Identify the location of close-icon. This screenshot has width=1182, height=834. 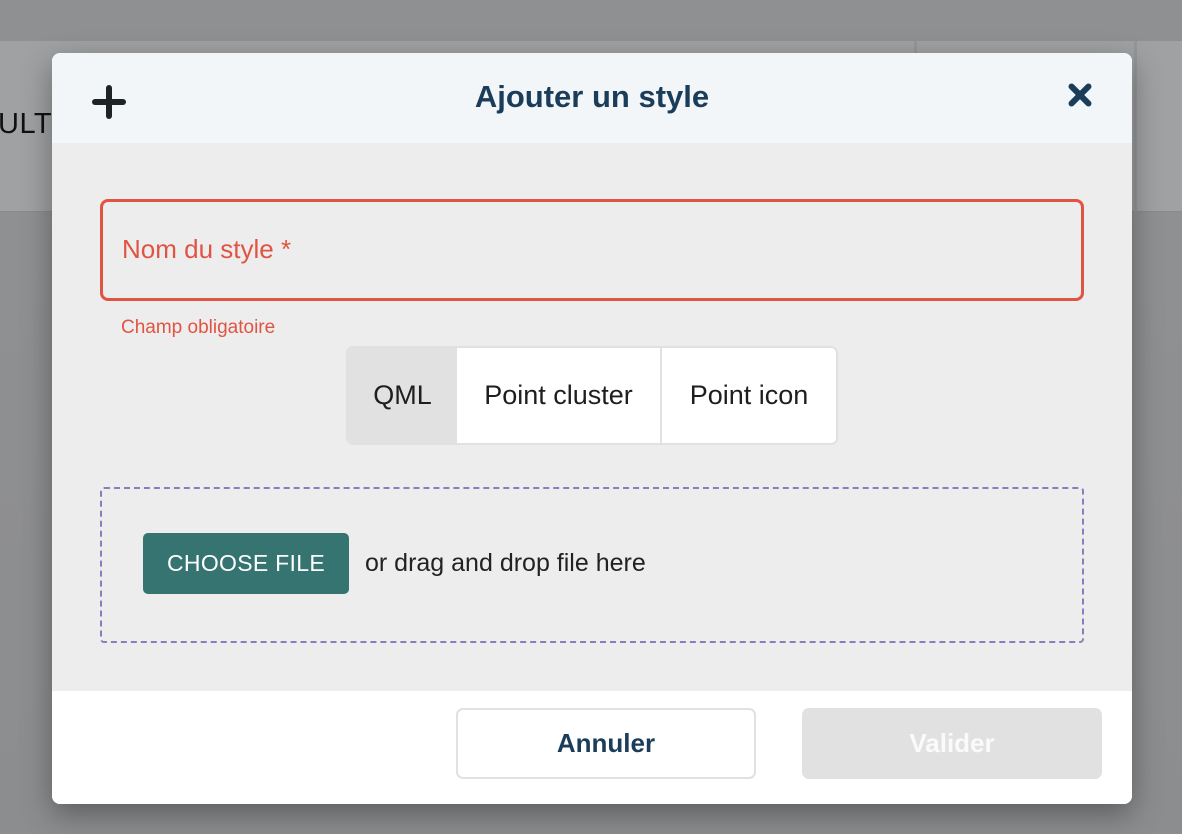
(1080, 95).